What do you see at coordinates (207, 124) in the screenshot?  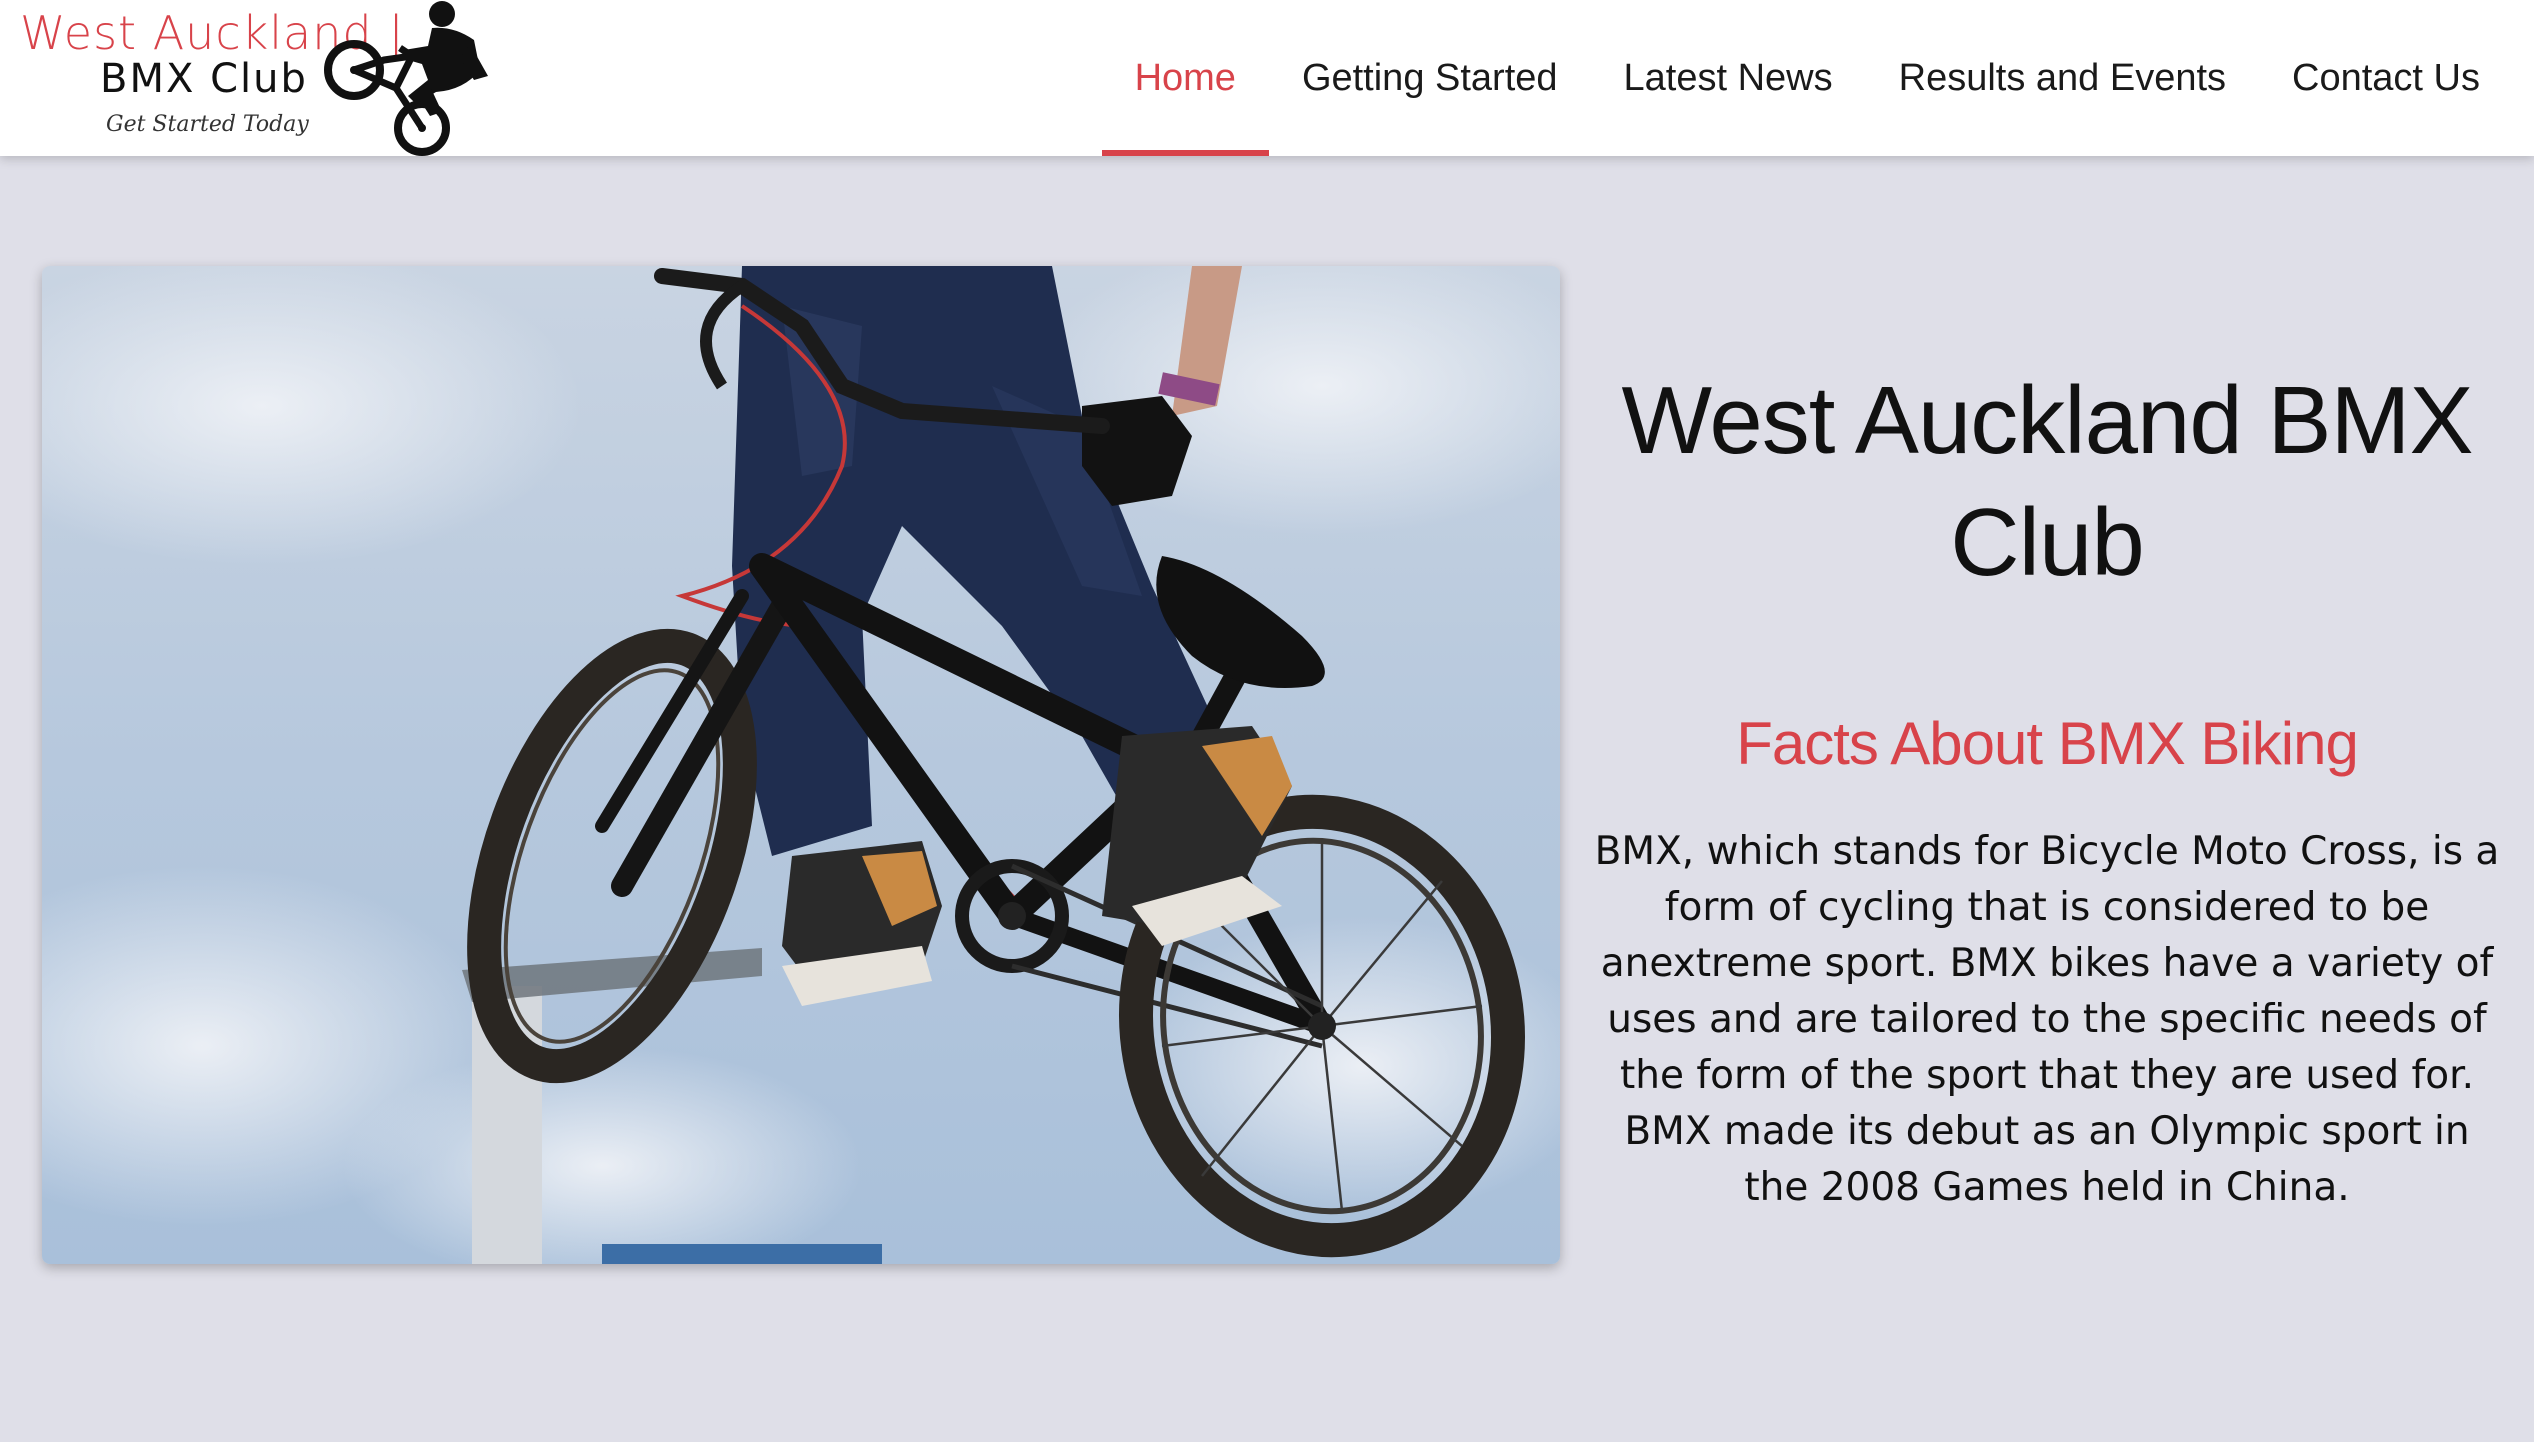 I see `logo-tagline: Get Started Today` at bounding box center [207, 124].